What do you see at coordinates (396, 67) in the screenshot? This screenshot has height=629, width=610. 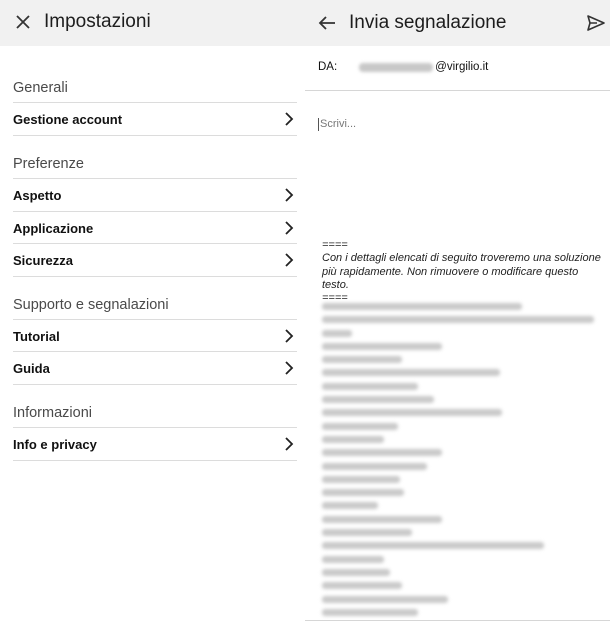 I see `redacted-username` at bounding box center [396, 67].